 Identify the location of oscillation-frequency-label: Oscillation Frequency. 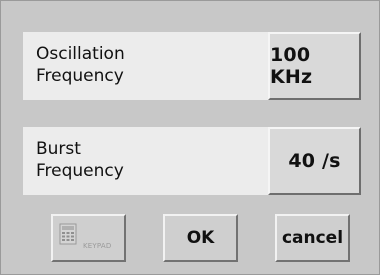
(80, 65).